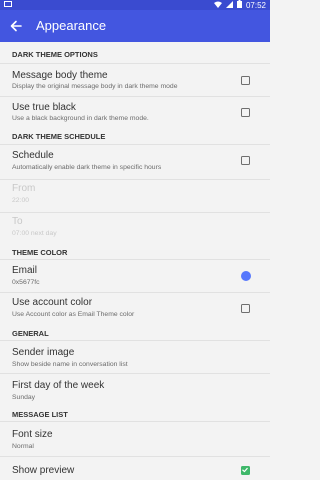 Image resolution: width=320 pixels, height=480 pixels. What do you see at coordinates (73, 314) in the screenshot?
I see `setting-summary: Use Account color as Email Theme color` at bounding box center [73, 314].